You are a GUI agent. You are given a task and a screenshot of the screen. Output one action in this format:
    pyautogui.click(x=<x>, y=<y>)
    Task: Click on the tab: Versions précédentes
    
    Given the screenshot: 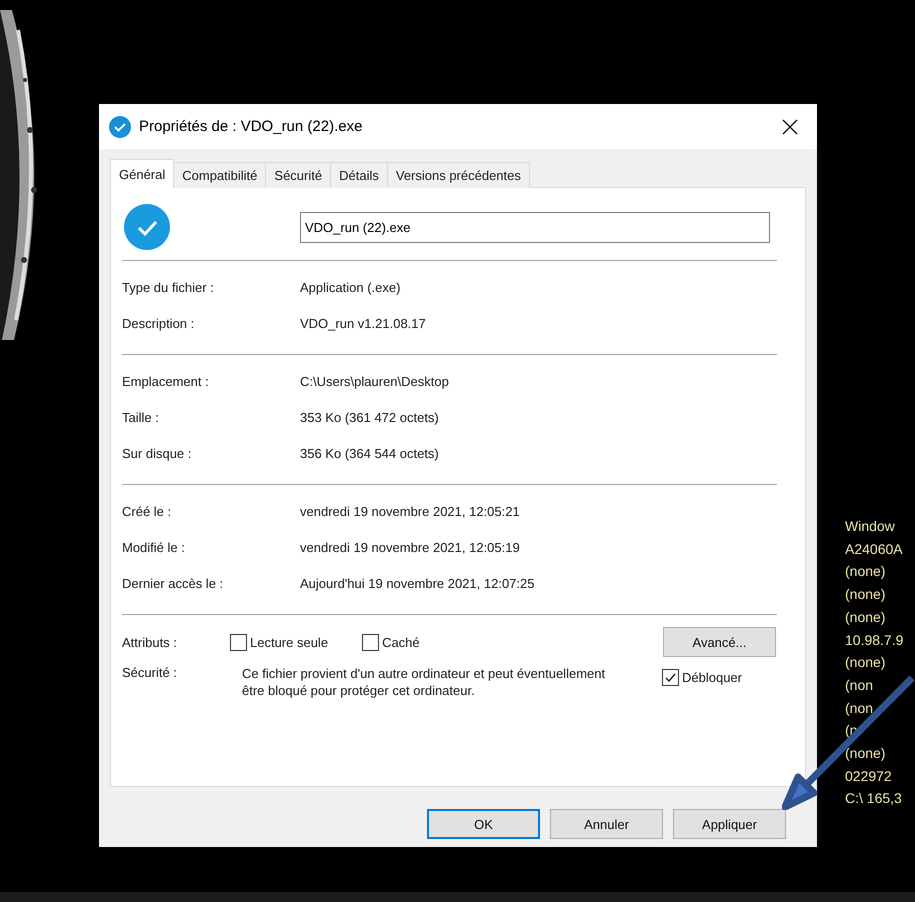 What is the action you would take?
    pyautogui.click(x=458, y=175)
    